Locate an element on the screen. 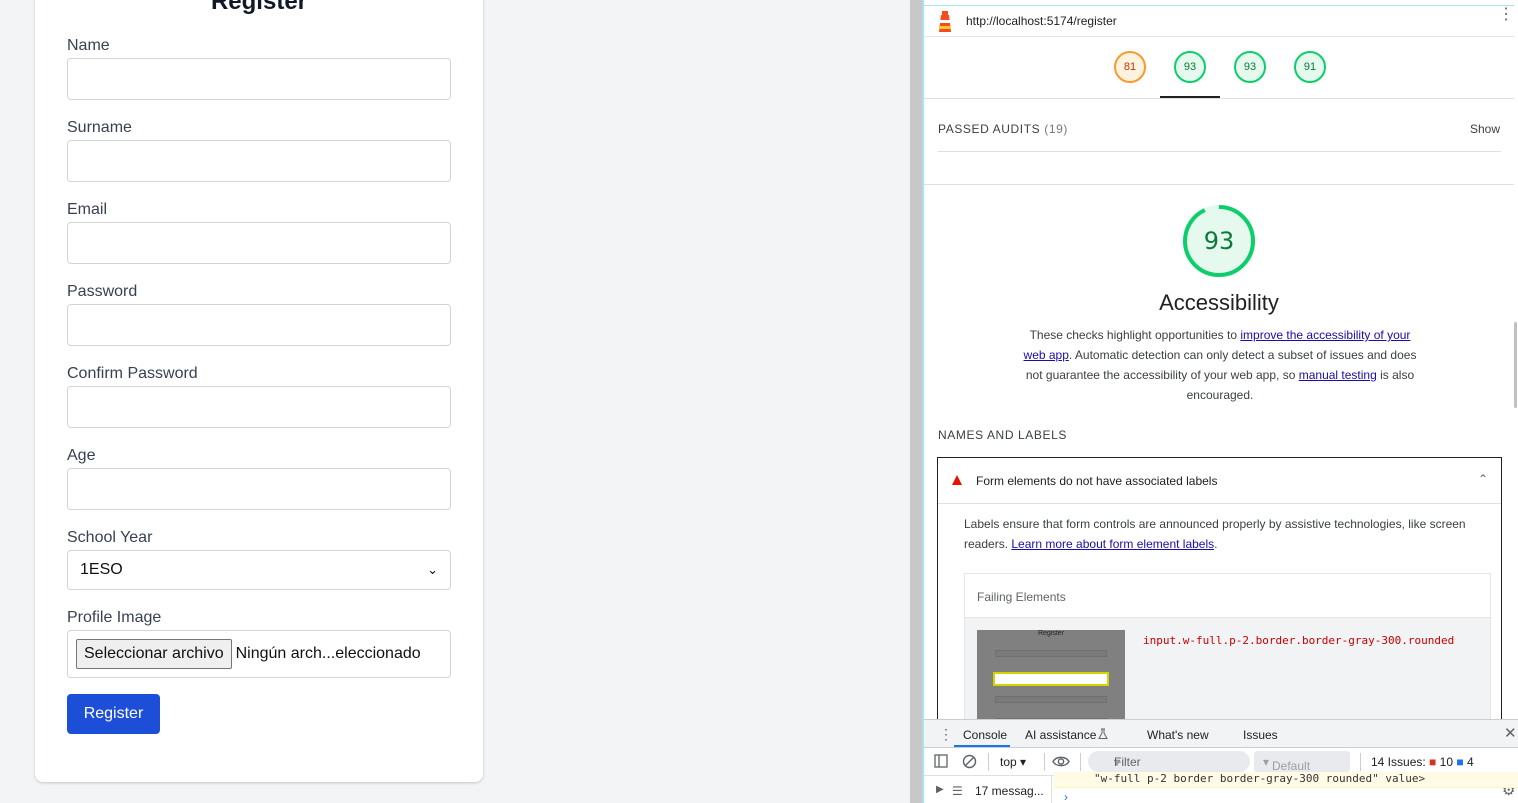  highlighted-element is located at coordinates (1051, 679).